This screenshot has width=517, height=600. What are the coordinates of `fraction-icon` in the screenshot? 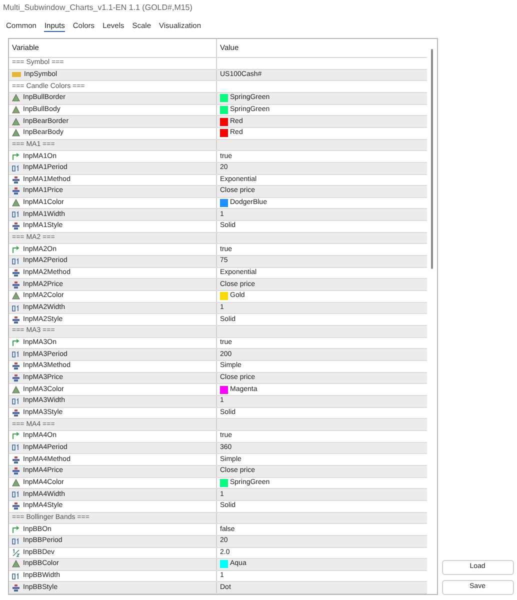 It's located at (16, 552).